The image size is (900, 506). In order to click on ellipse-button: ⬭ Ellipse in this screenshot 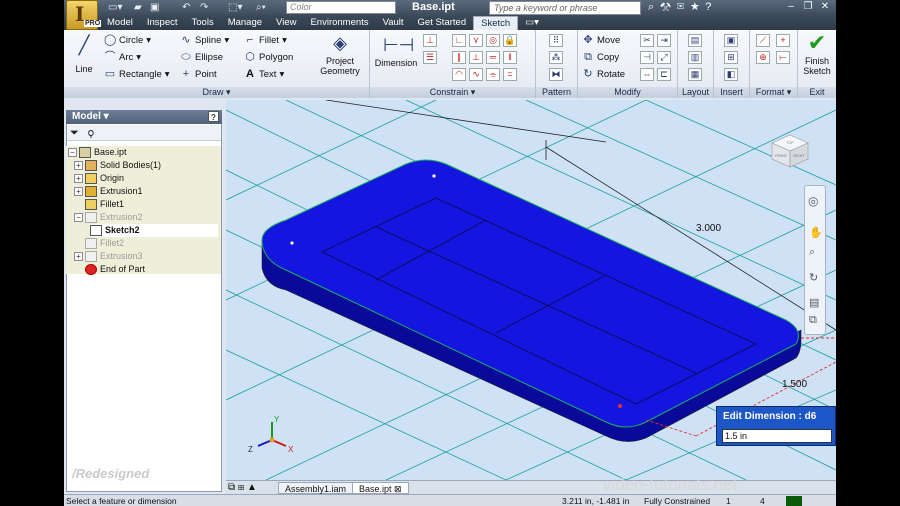, I will do `click(201, 57)`.